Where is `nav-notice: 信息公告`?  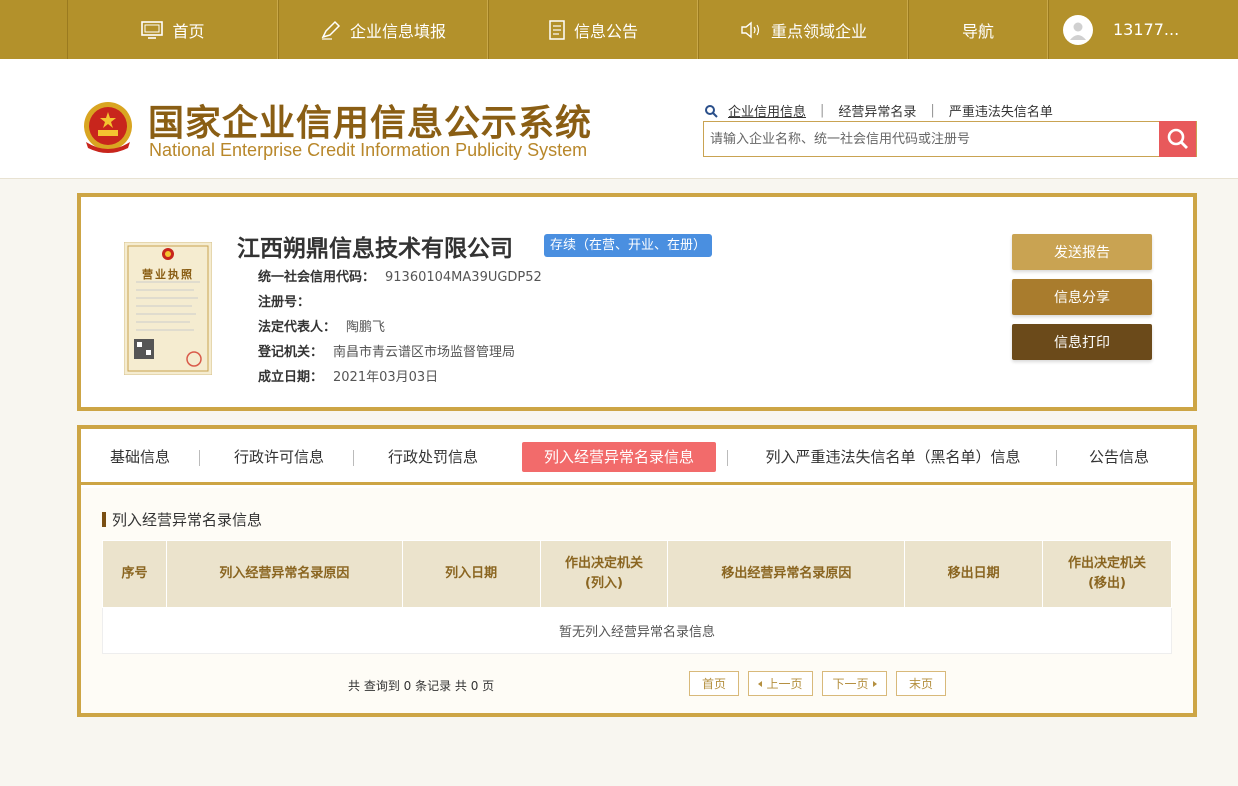
nav-notice: 信息公告 is located at coordinates (593, 29).